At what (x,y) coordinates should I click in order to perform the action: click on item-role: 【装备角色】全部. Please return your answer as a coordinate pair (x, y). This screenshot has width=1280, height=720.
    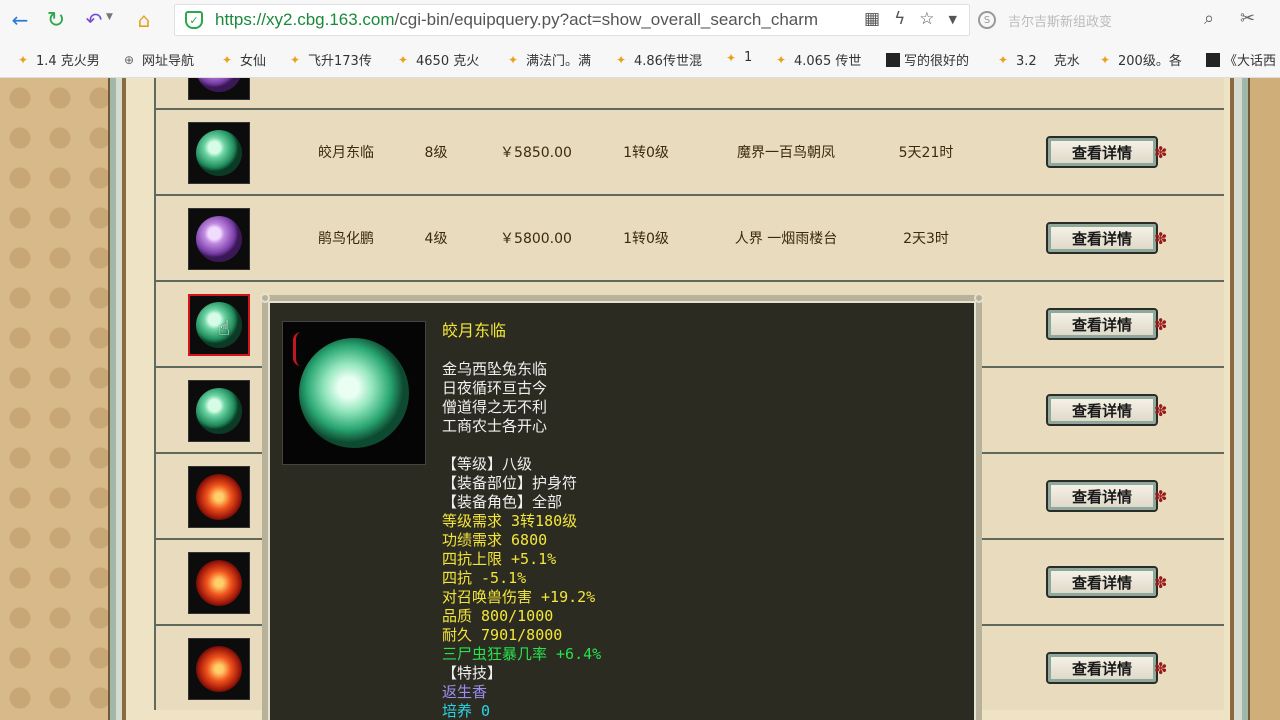
    Looking at the image, I should click on (502, 502).